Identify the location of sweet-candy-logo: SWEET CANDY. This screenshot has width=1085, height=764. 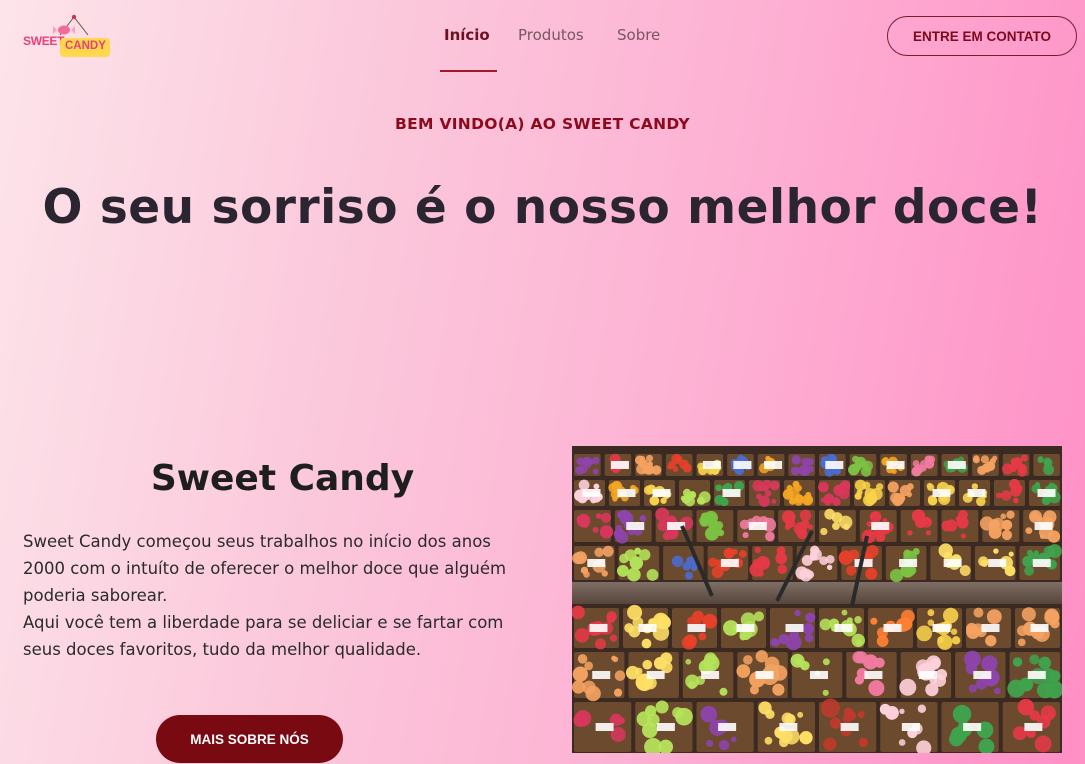
(68, 37).